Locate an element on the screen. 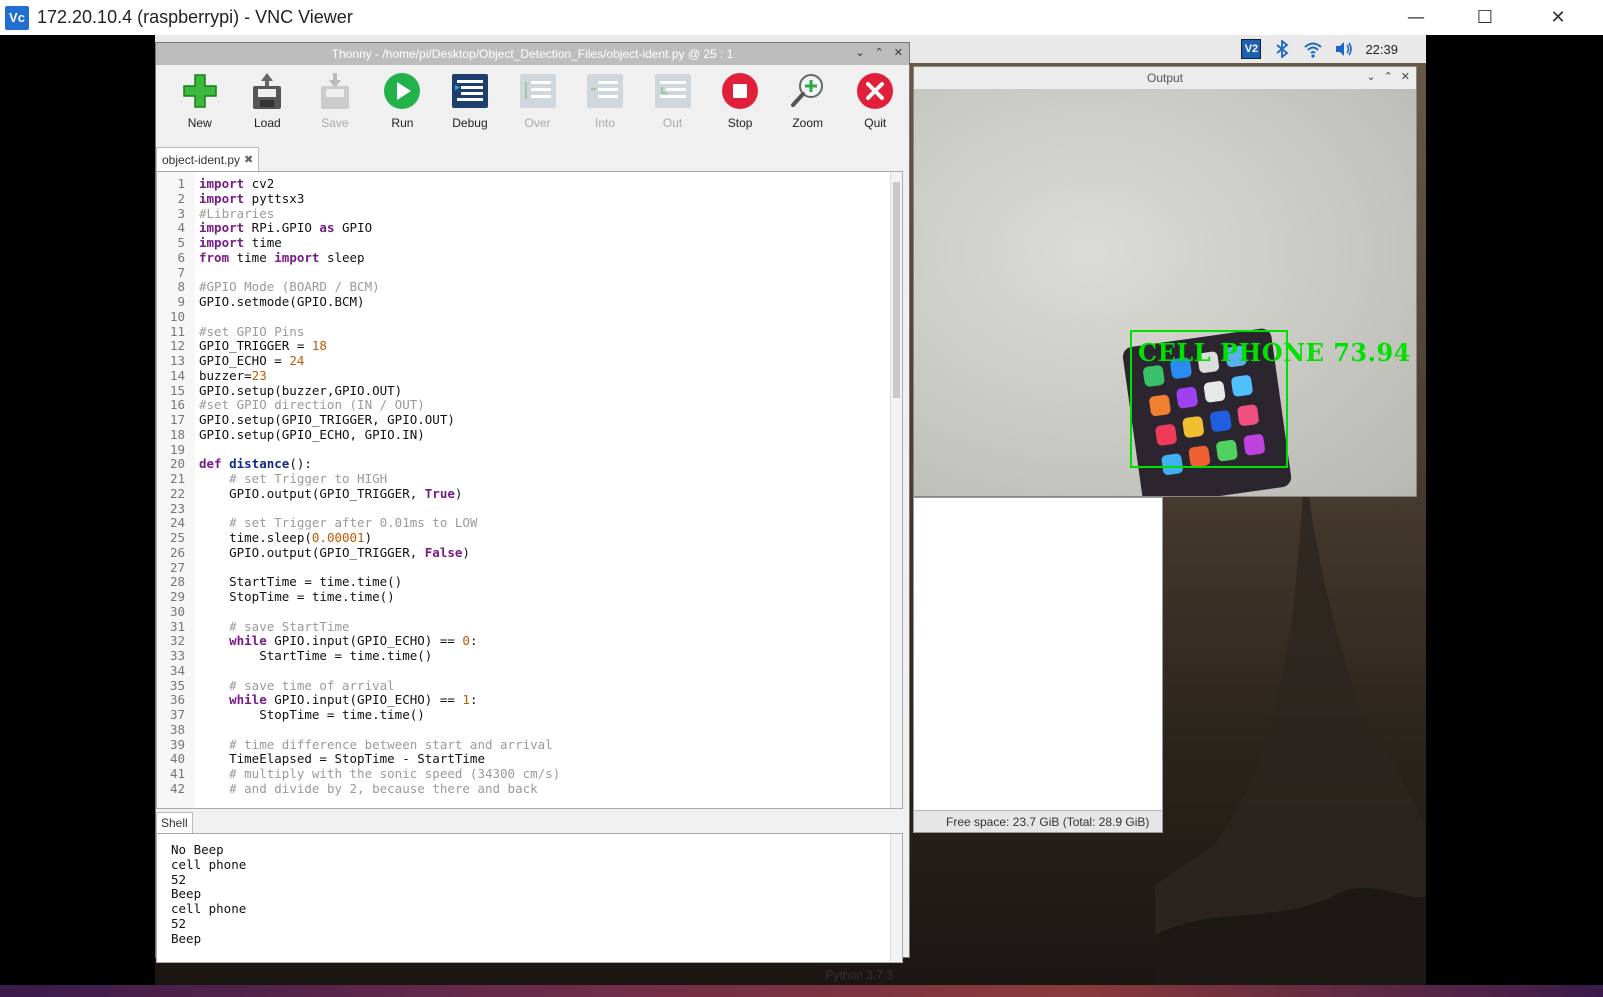  step-into-button-label: Into is located at coordinates (605, 123).